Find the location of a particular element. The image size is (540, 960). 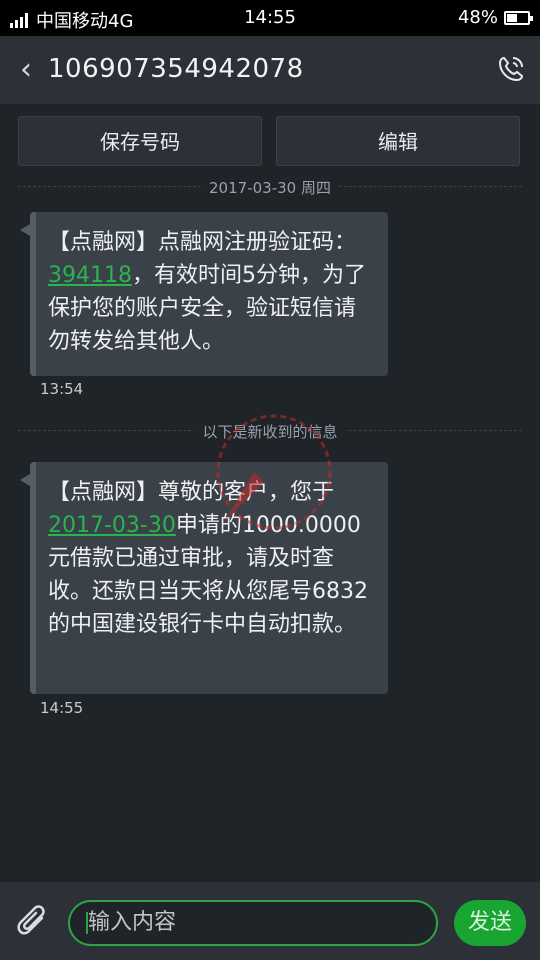

watermark-stamp is located at coordinates (274, 472).